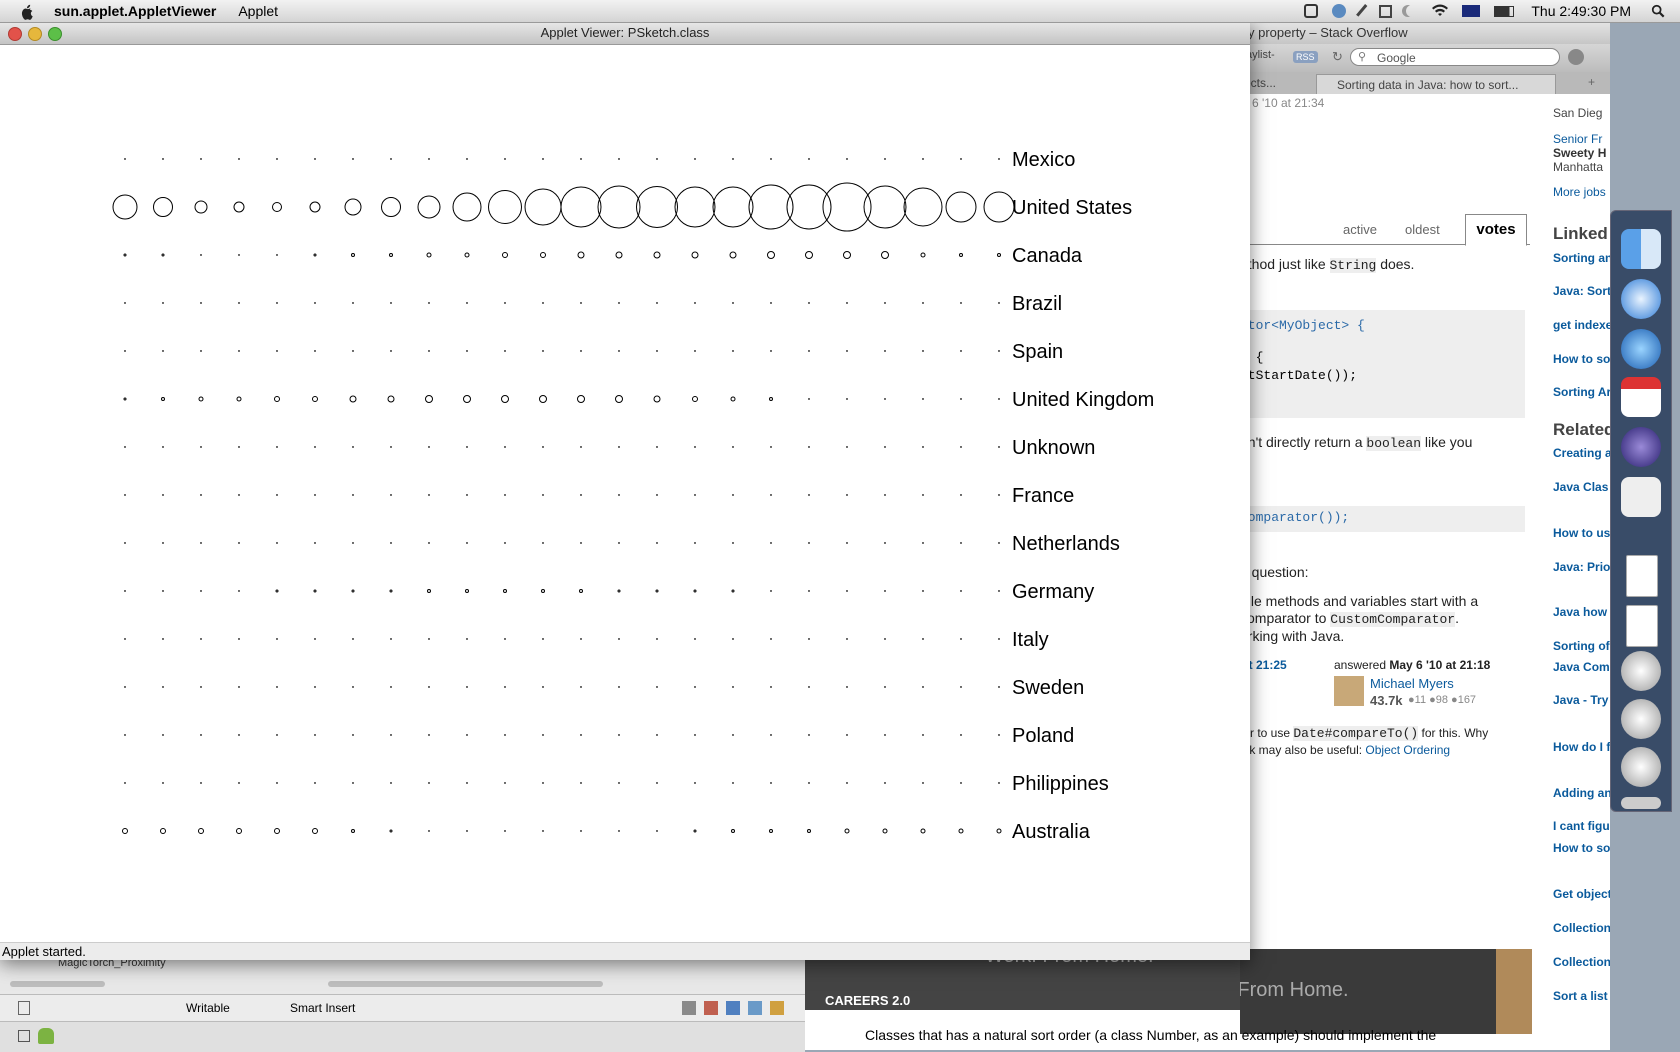 This screenshot has height=1052, width=1680. I want to click on related-item: Sort a list, so click(1581, 996).